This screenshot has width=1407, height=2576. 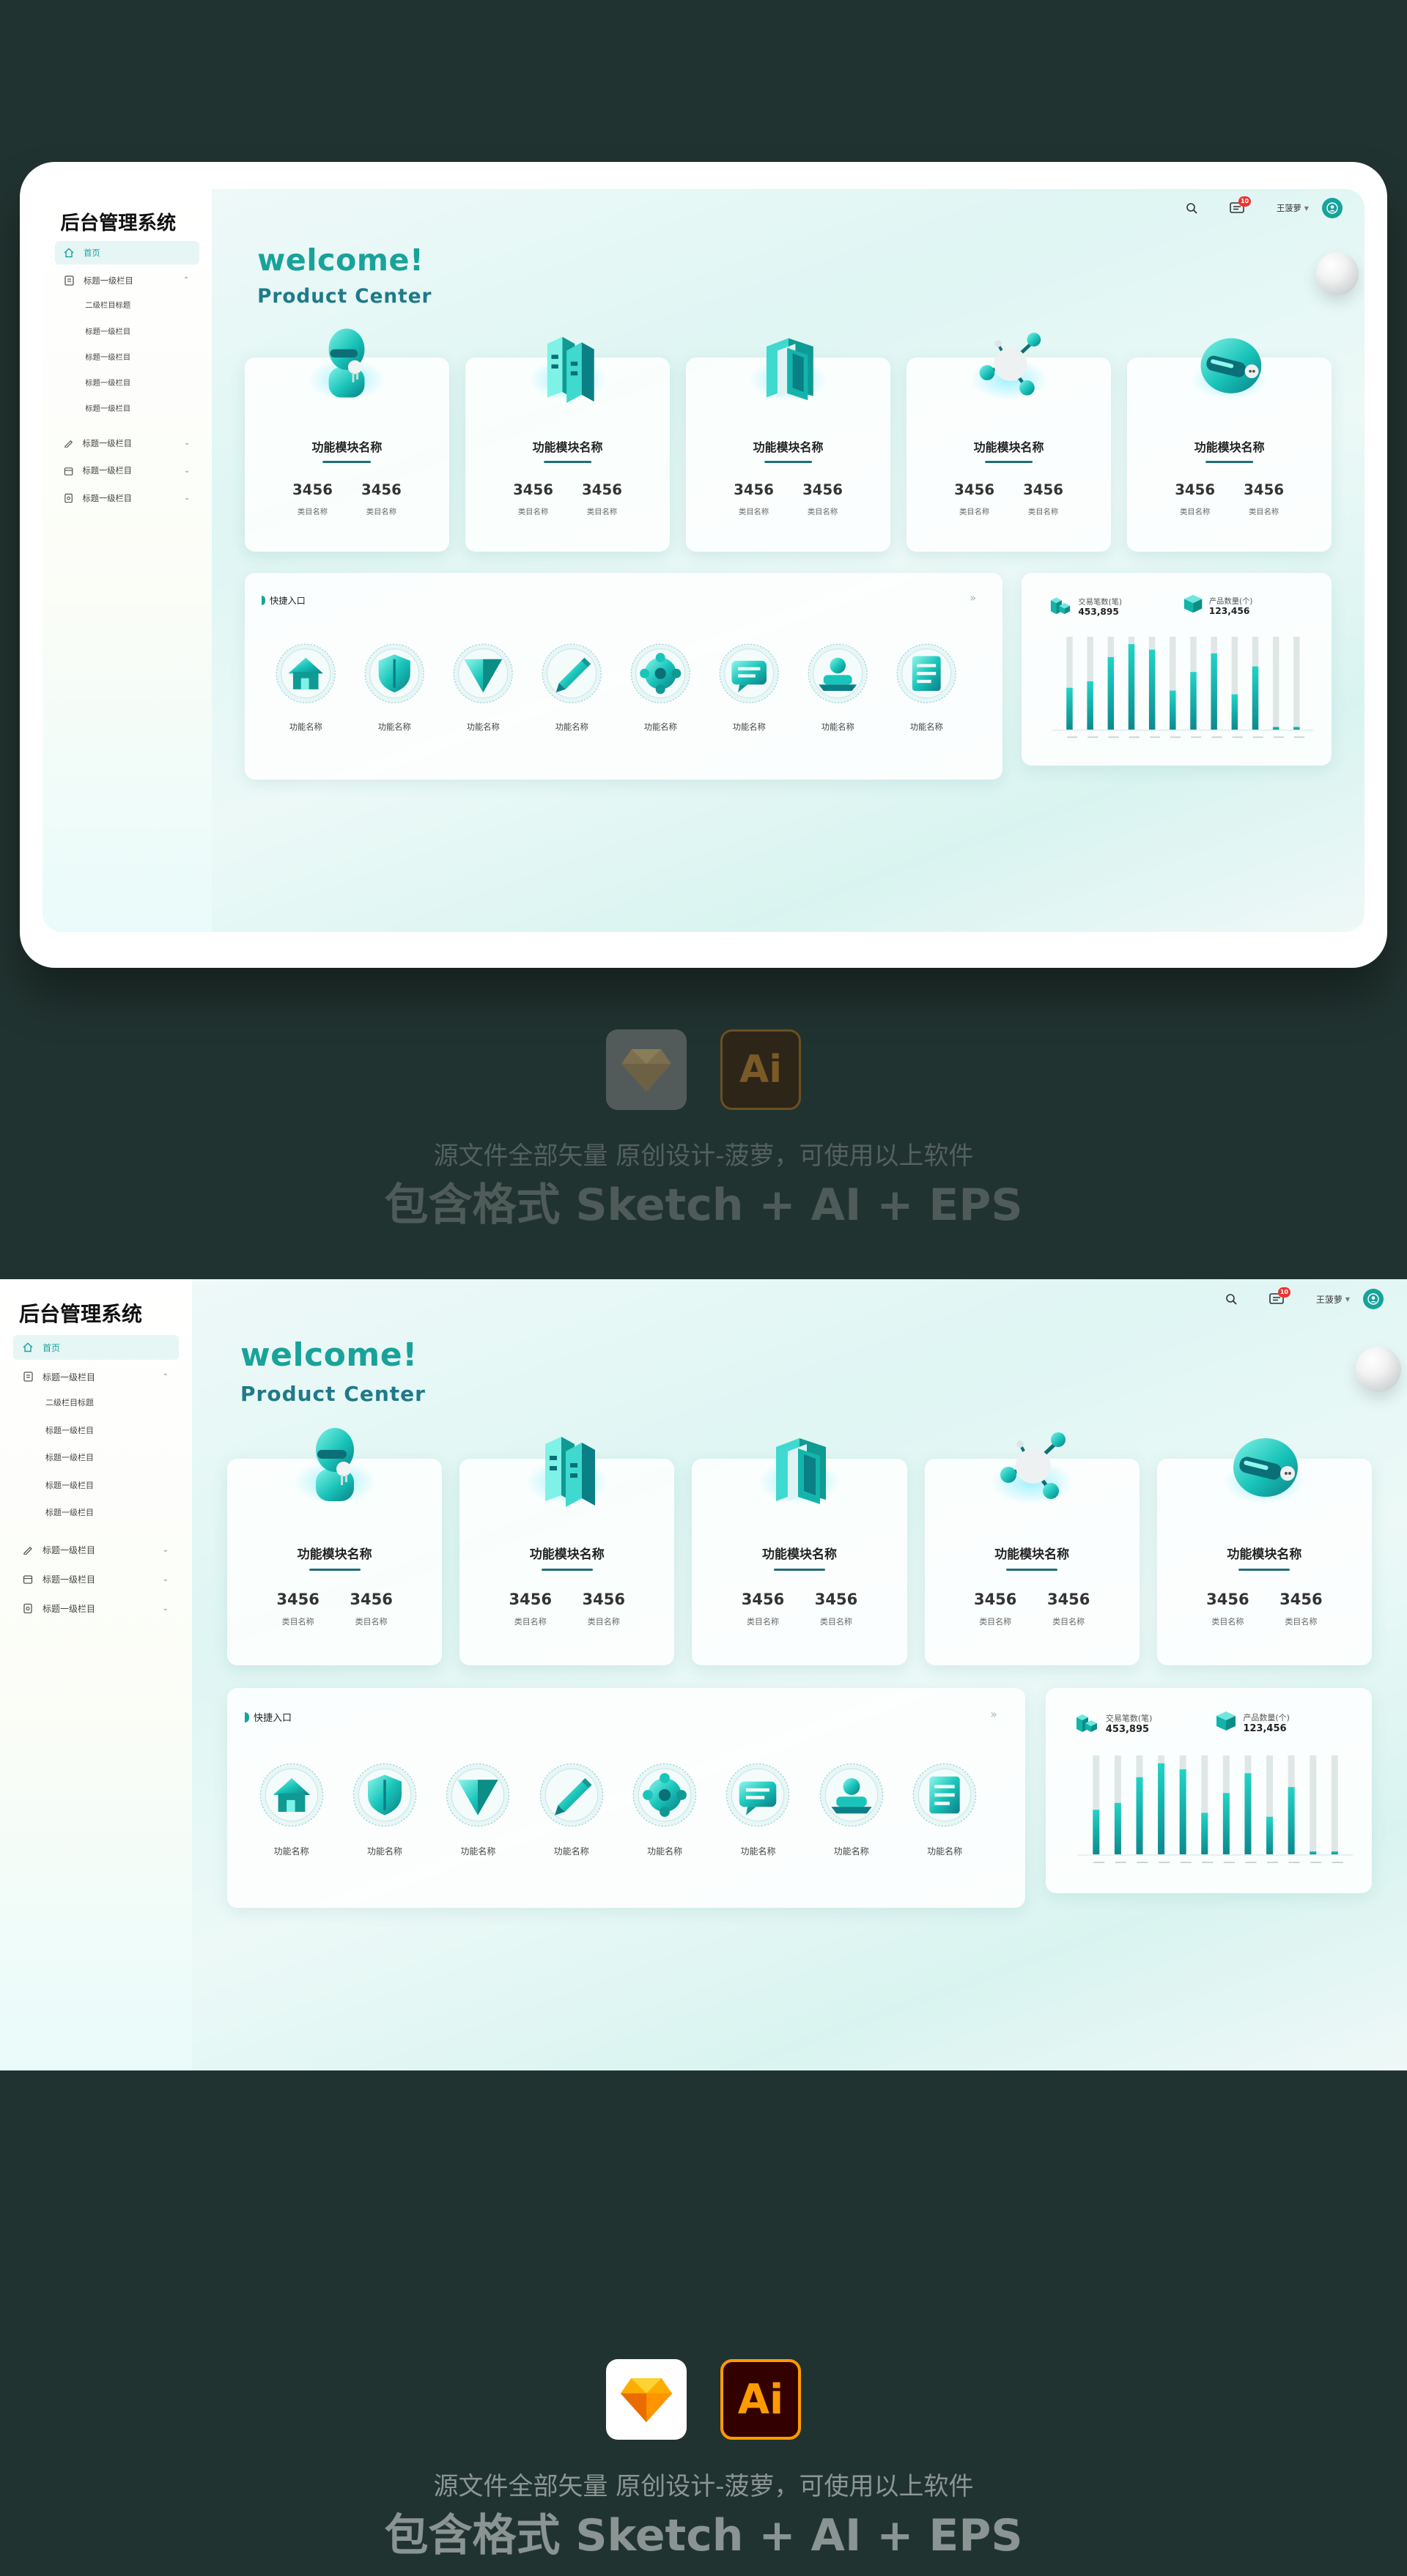 What do you see at coordinates (291, 1796) in the screenshot?
I see `home-icon` at bounding box center [291, 1796].